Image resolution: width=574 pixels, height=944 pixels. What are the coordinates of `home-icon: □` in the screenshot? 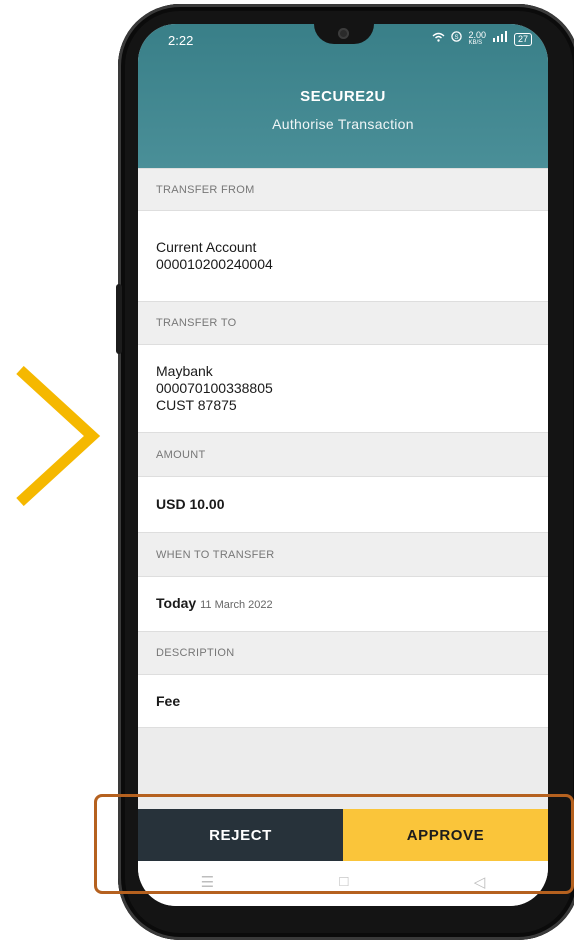 It's located at (343, 881).